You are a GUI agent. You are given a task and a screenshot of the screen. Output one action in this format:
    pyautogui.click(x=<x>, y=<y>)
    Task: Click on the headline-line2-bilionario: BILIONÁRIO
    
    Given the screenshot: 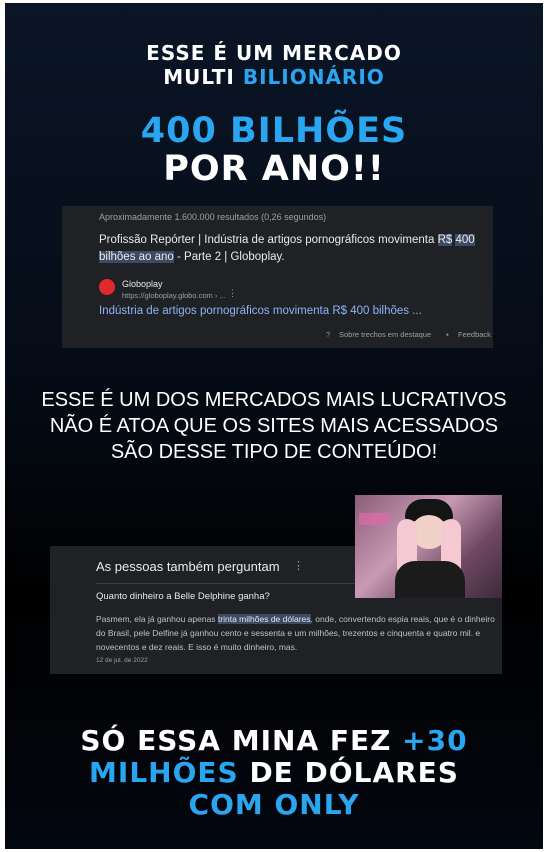 What is the action you would take?
    pyautogui.click(x=313, y=77)
    